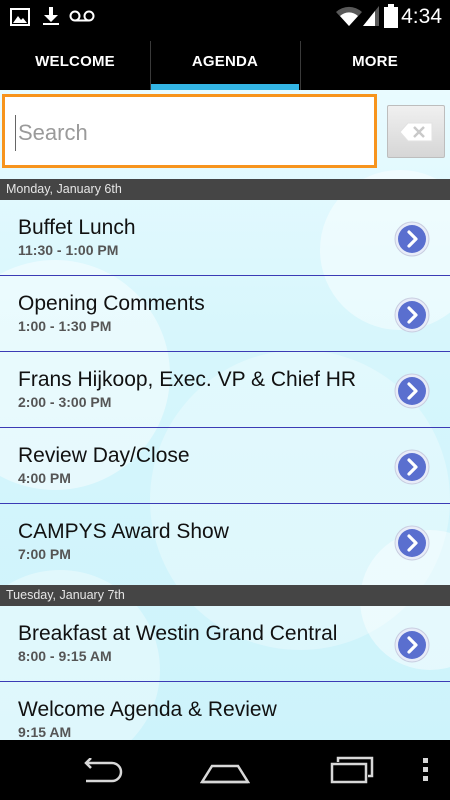  Describe the element at coordinates (82, 16) in the screenshot. I see `voicemail-icon` at that location.